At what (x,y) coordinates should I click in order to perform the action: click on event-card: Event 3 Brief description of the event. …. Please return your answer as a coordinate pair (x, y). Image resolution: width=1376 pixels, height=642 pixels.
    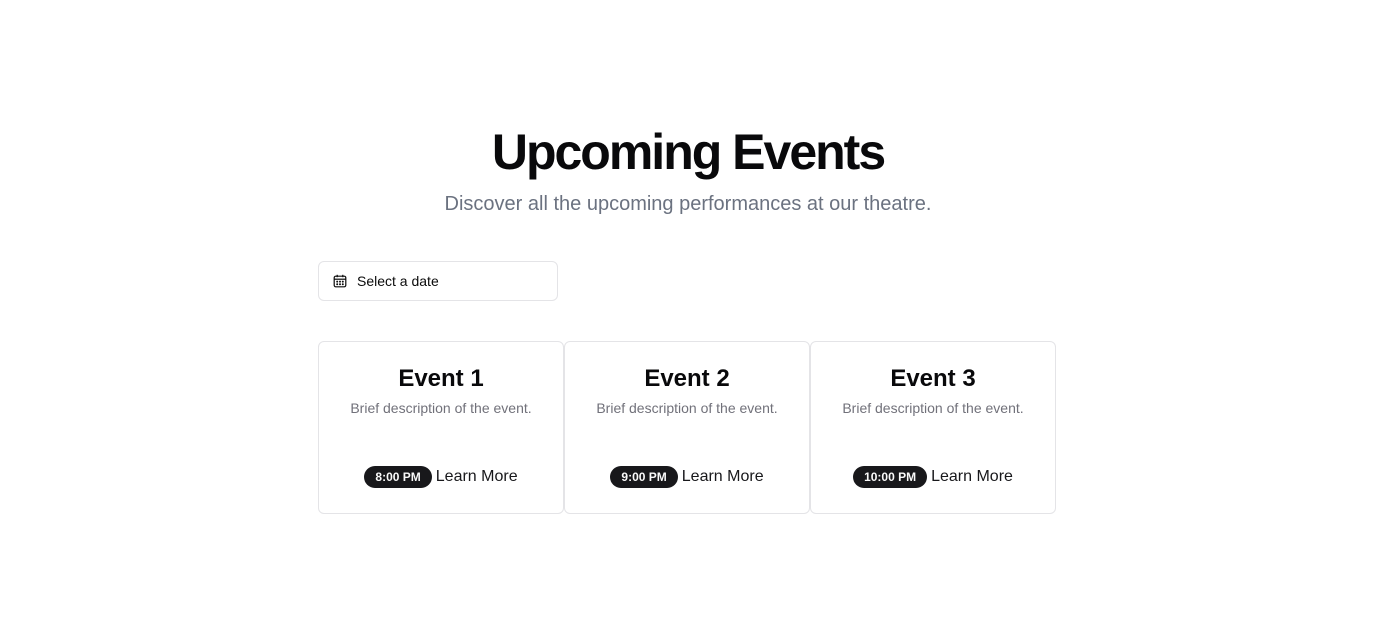
    Looking at the image, I should click on (933, 427).